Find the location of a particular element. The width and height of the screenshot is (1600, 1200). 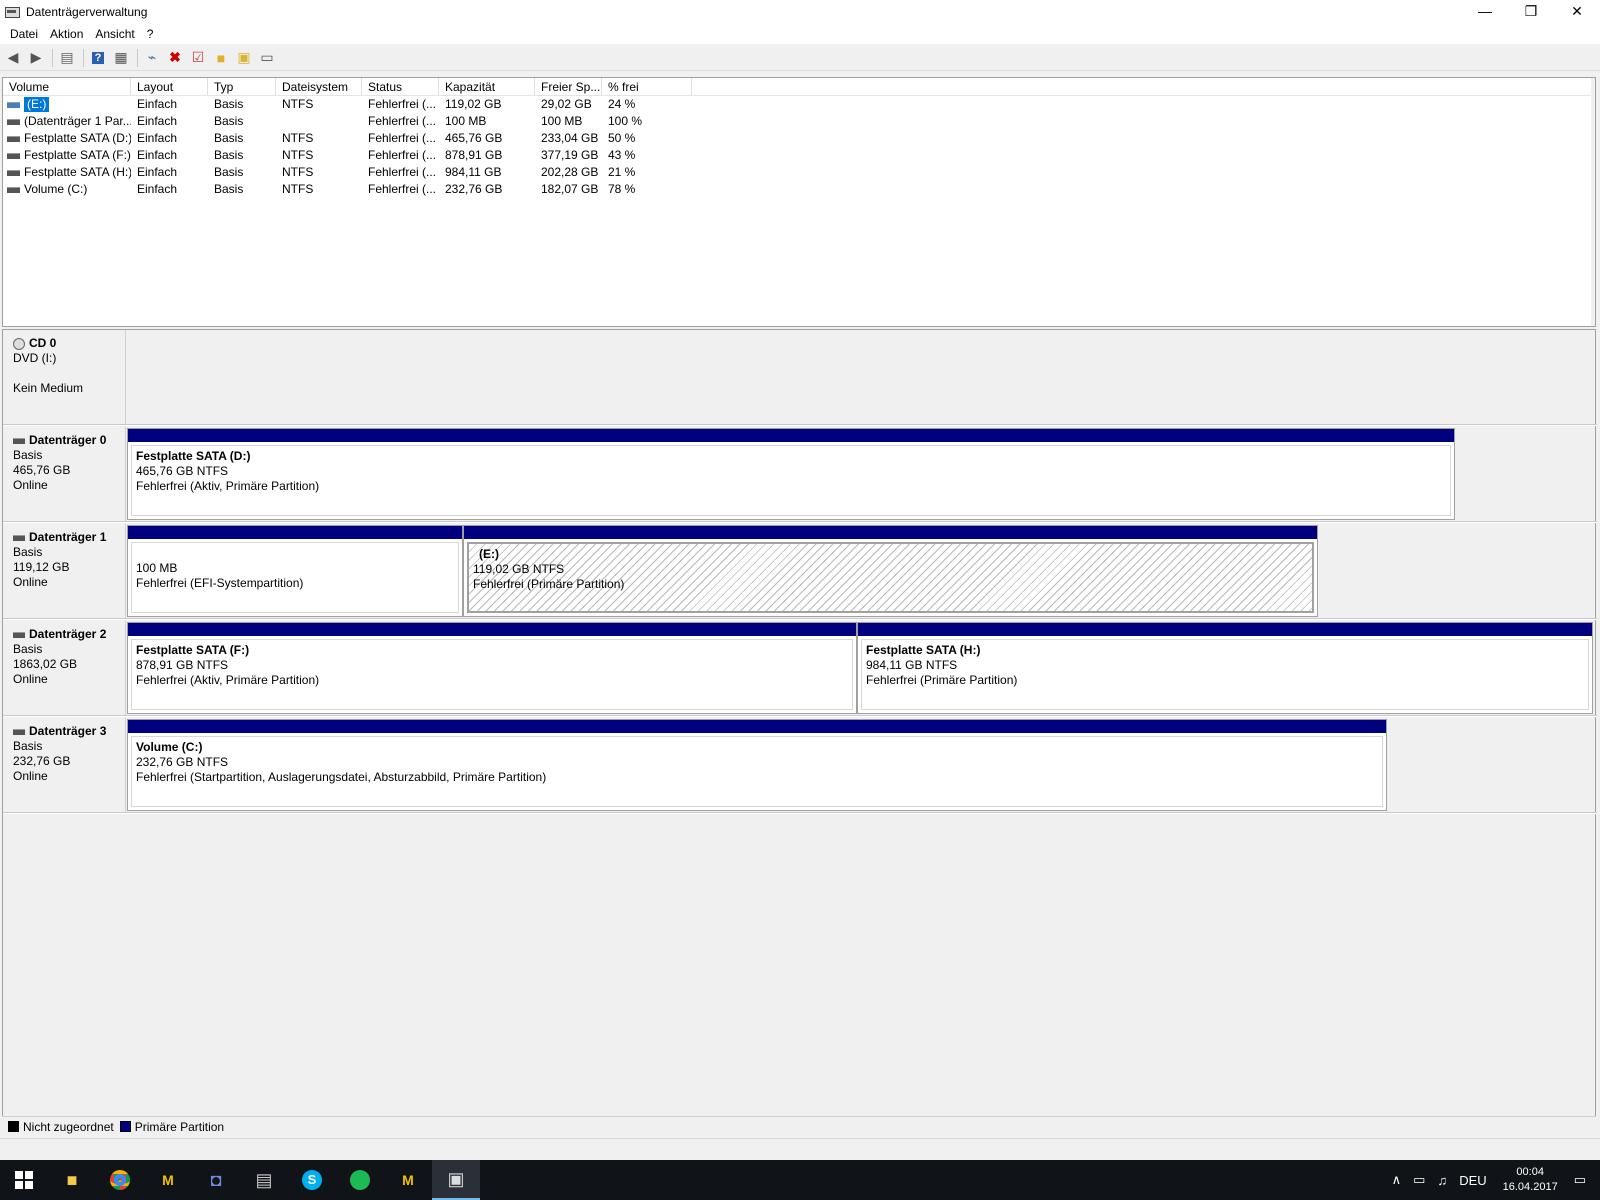

column-header-layout: Layout is located at coordinates (169, 86).